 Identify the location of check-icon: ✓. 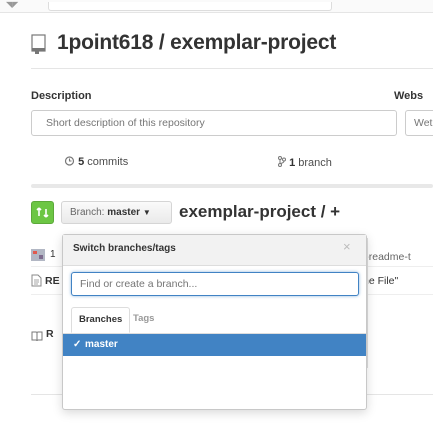
(77, 344).